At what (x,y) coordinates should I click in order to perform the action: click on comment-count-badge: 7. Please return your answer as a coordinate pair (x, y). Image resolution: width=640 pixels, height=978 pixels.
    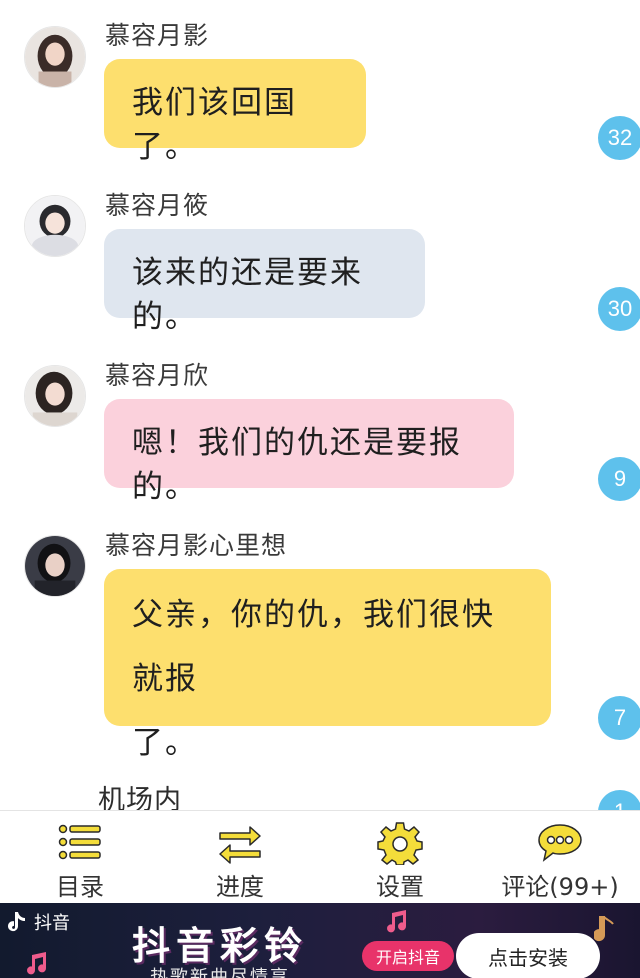
    Looking at the image, I should click on (619, 718).